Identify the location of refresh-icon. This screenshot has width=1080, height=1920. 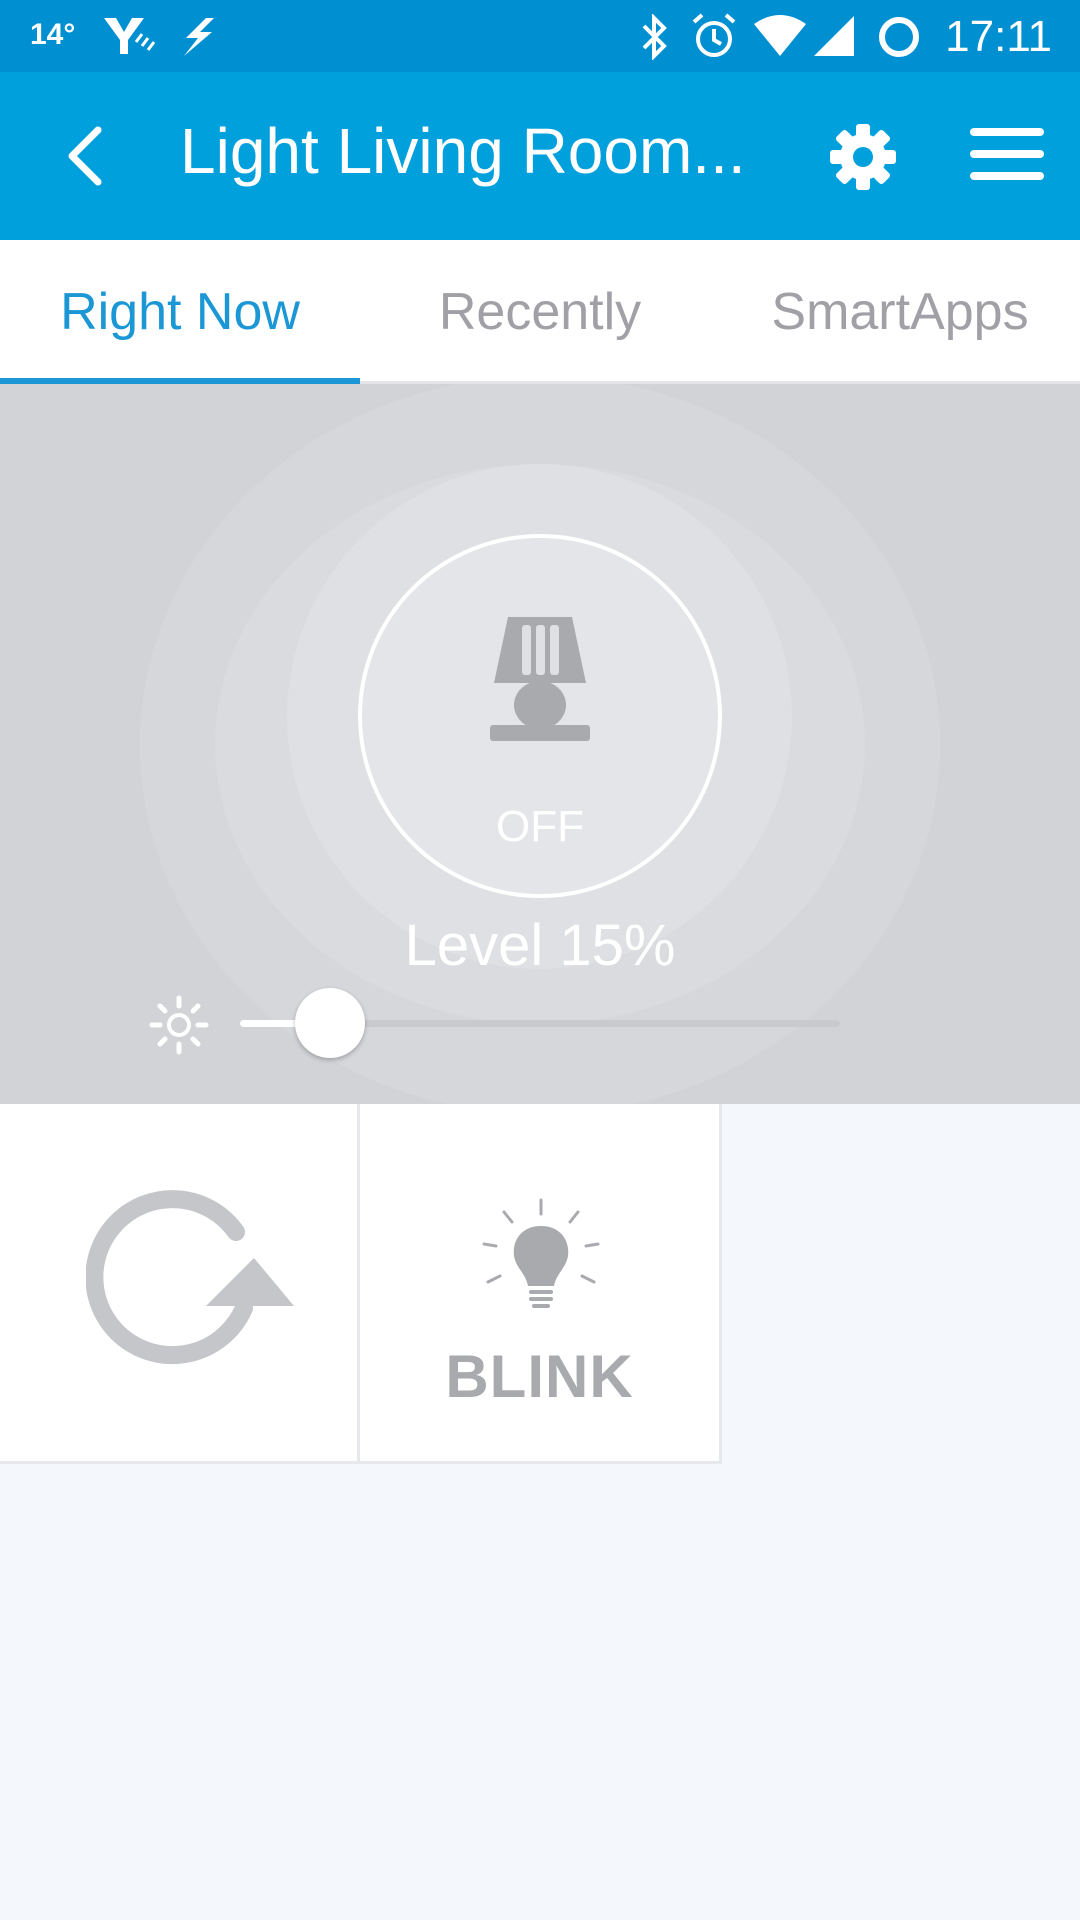
(190, 1277).